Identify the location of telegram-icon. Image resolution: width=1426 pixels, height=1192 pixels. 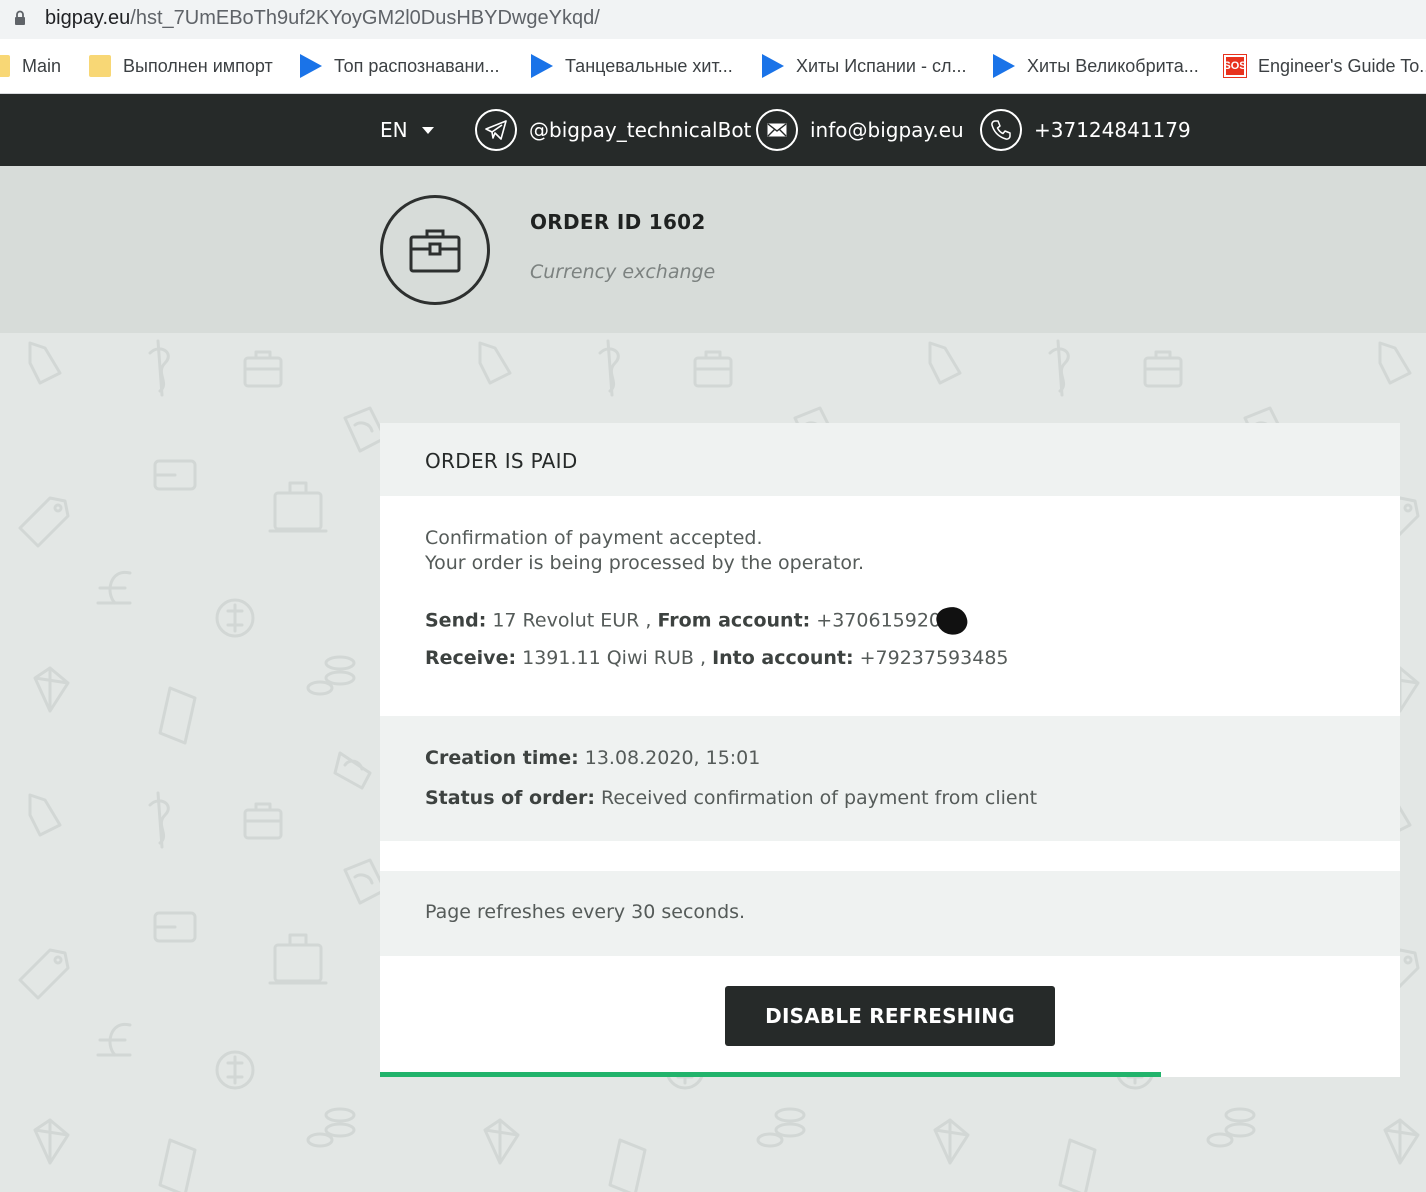
(496, 130).